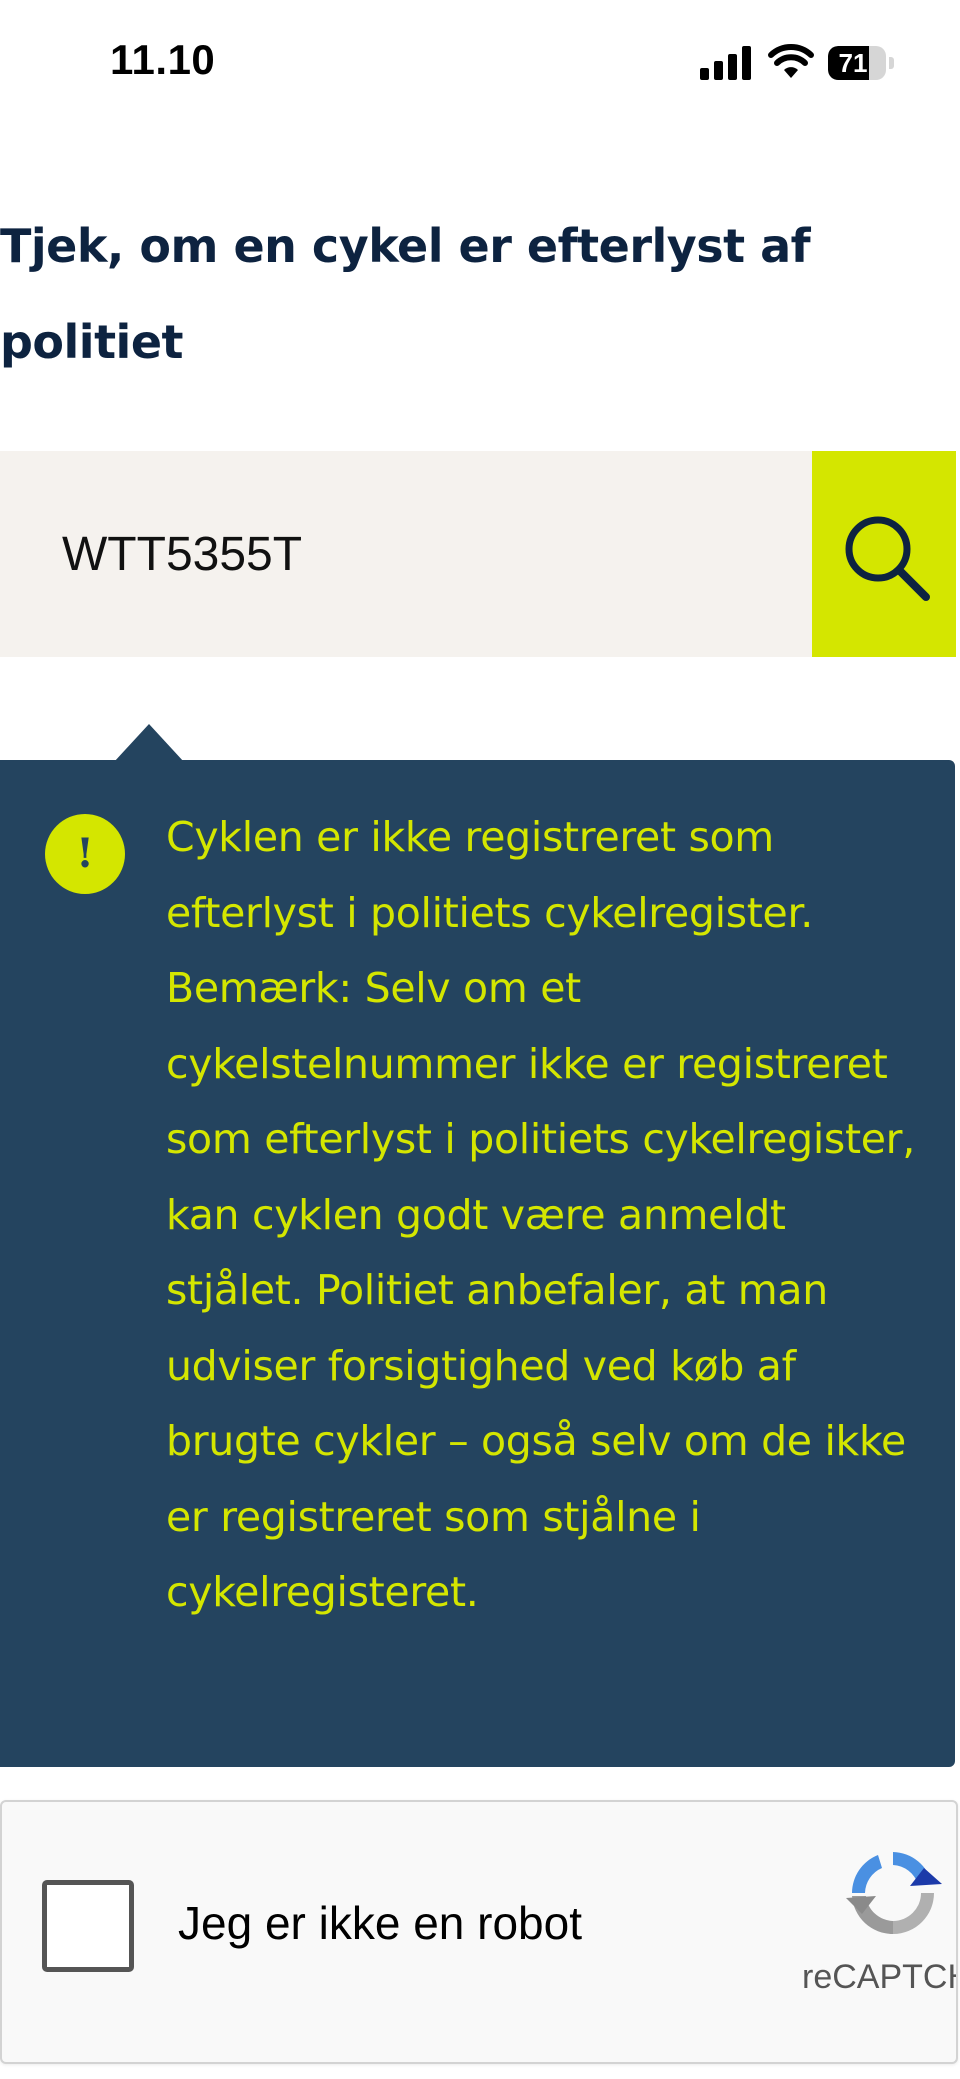 The image size is (960, 2079). I want to click on recaptcha-label: Jeg er ikke en robot, so click(380, 1923).